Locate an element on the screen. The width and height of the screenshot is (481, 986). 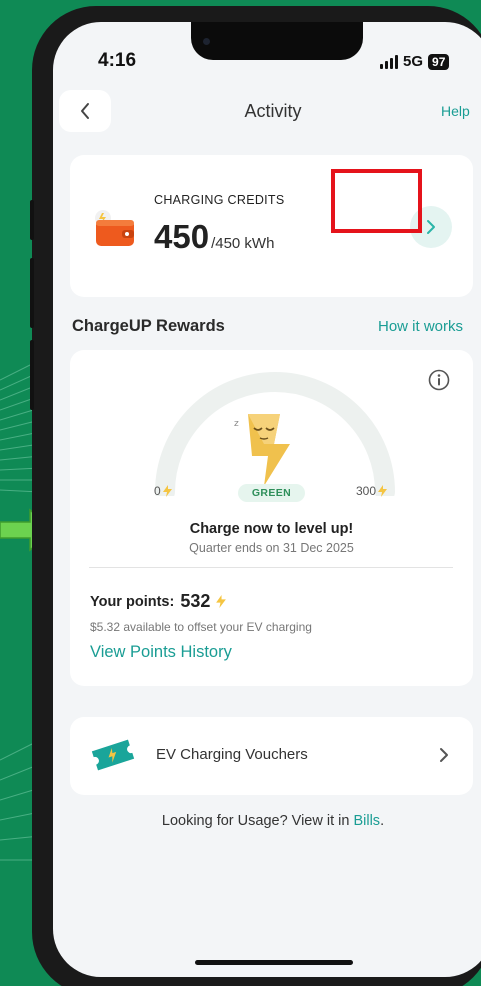
points-label: Your points: is located at coordinates (132, 601).